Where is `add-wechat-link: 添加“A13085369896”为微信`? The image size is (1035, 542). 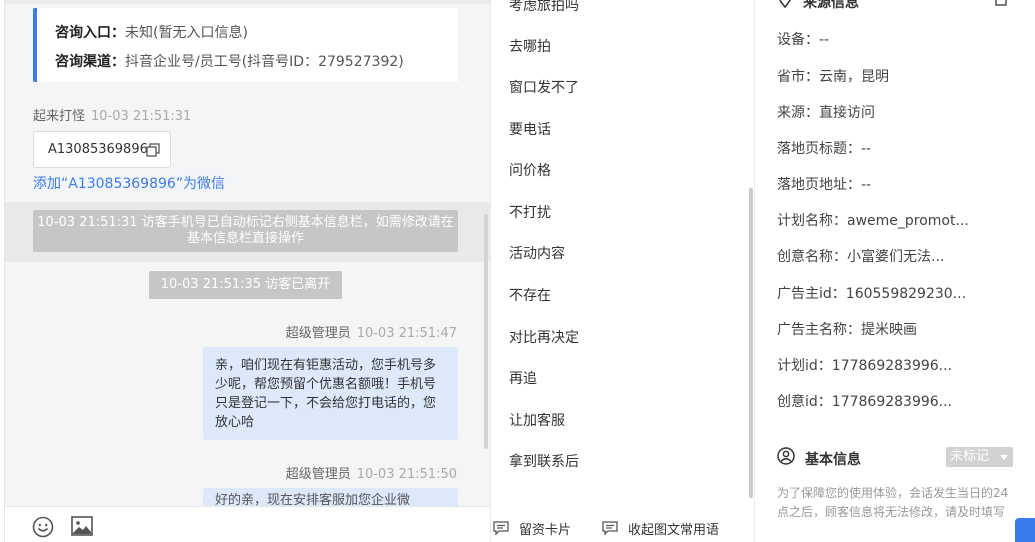
add-wechat-link: 添加“A13085369896”为微信 is located at coordinates (129, 183).